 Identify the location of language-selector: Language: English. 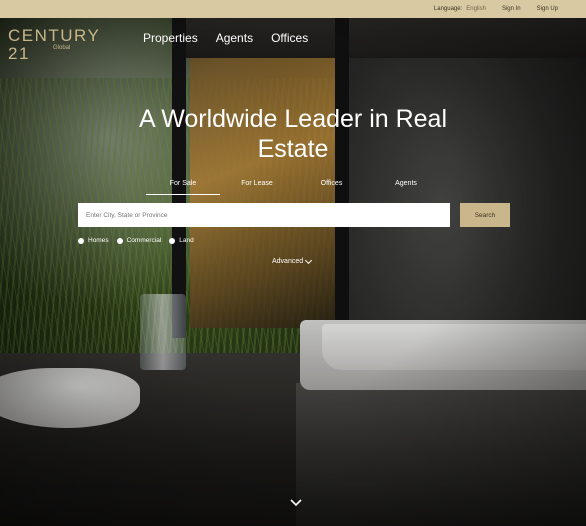
(460, 9).